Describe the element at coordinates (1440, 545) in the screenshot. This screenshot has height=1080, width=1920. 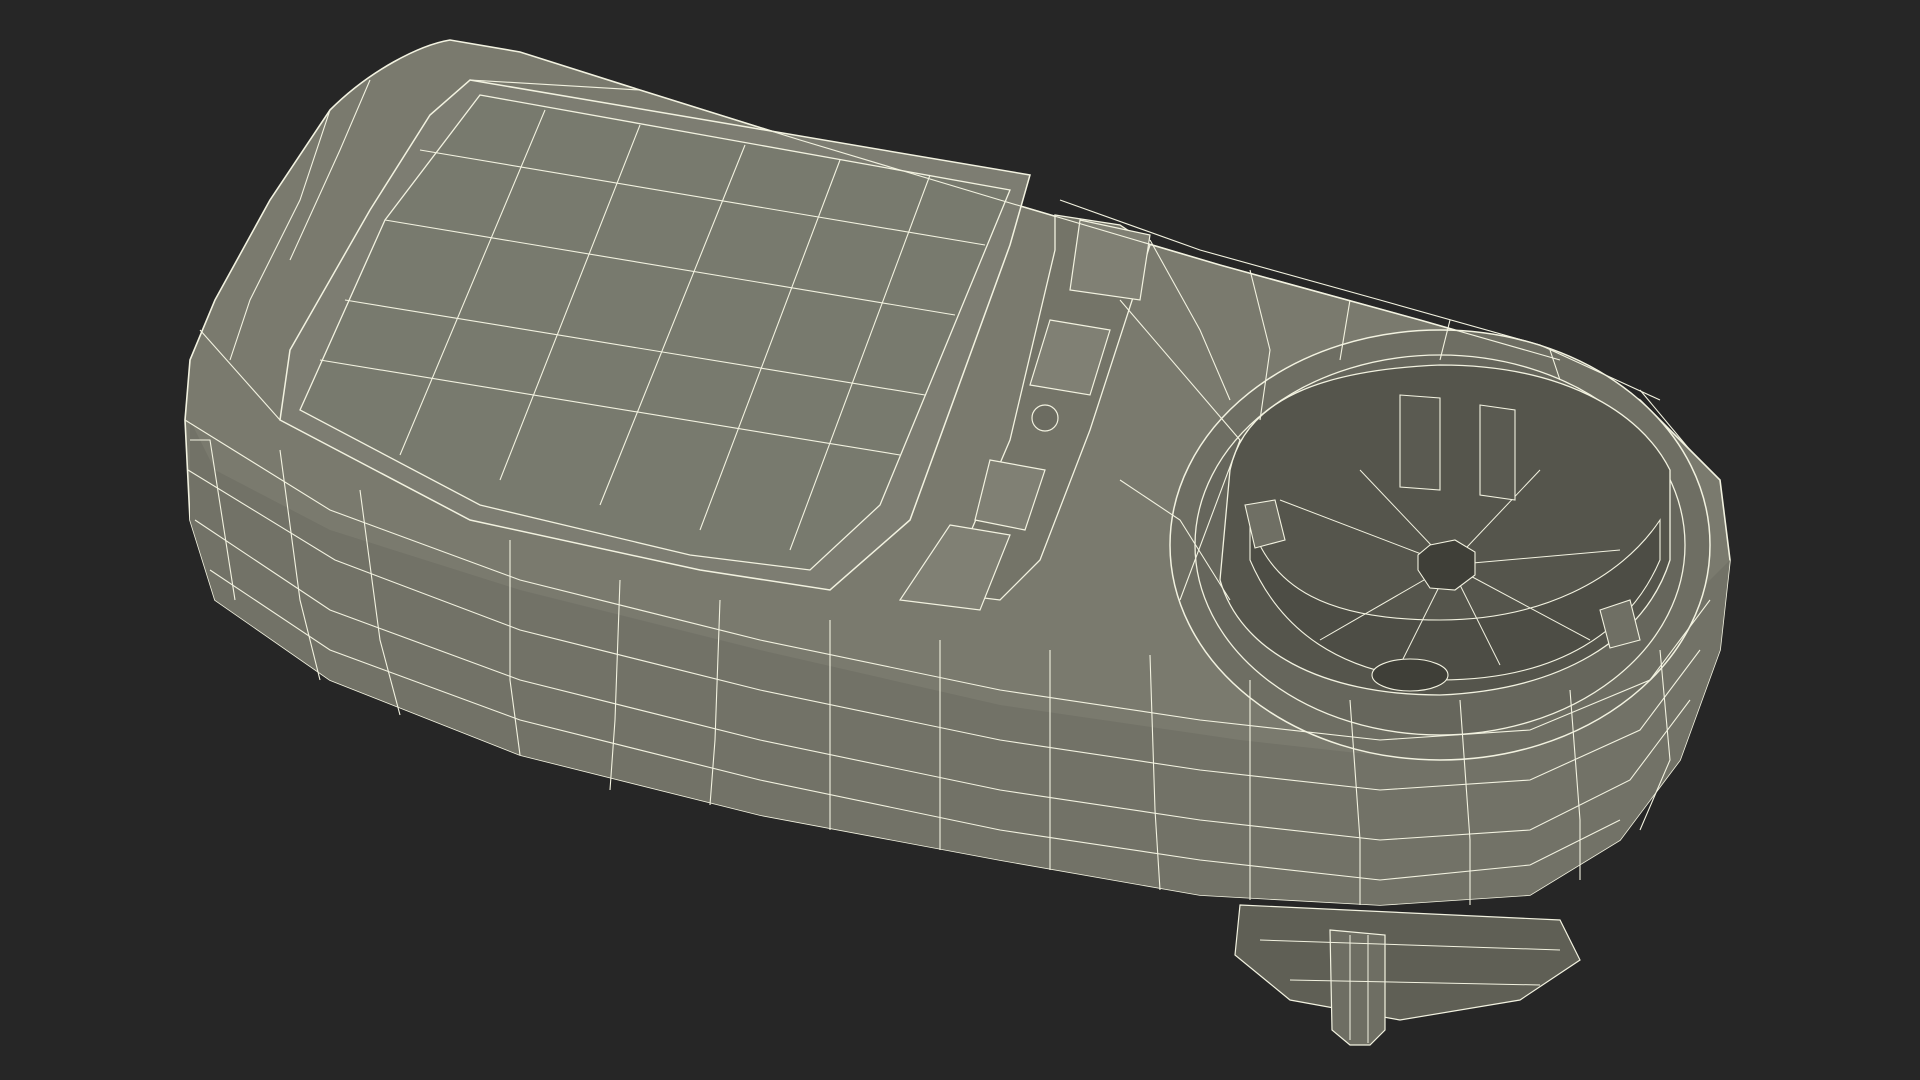
I see `socket-outlet` at that location.